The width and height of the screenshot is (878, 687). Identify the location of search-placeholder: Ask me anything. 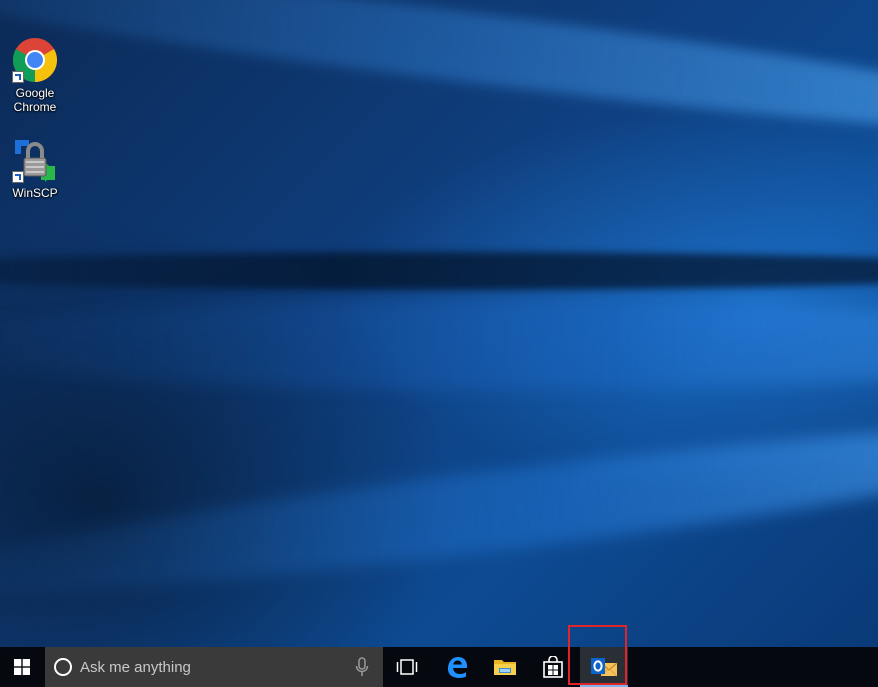
(135, 667).